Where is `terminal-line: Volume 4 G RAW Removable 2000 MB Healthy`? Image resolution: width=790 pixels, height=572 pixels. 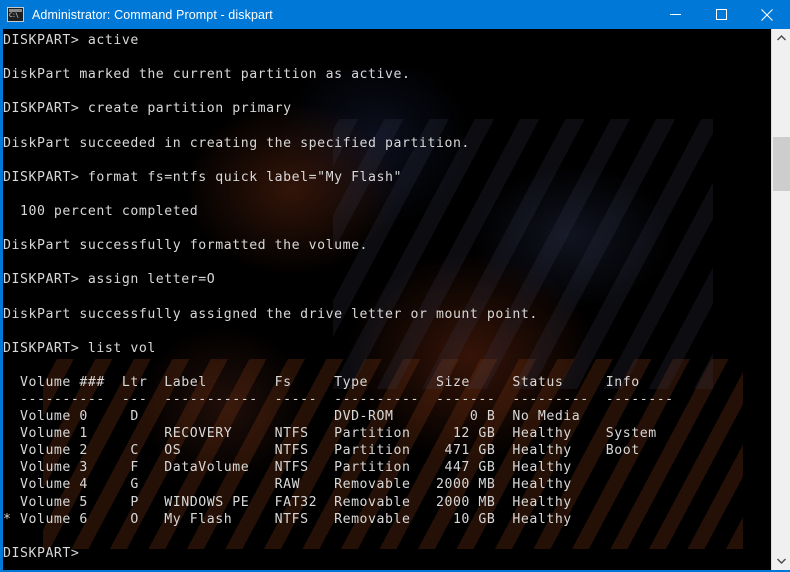 terminal-line: Volume 4 G RAW Removable 2000 MB Healthy is located at coordinates (287, 485).